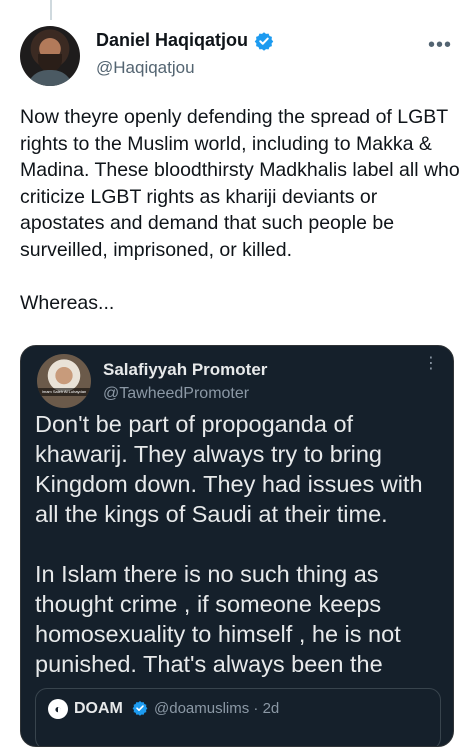  What do you see at coordinates (172, 40) in the screenshot?
I see `author-display-name: Daniel Haqiqatjou` at bounding box center [172, 40].